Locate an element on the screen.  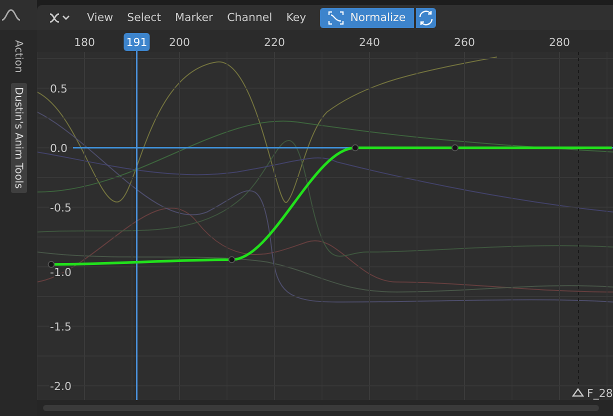
frame-number: 280 is located at coordinates (559, 42).